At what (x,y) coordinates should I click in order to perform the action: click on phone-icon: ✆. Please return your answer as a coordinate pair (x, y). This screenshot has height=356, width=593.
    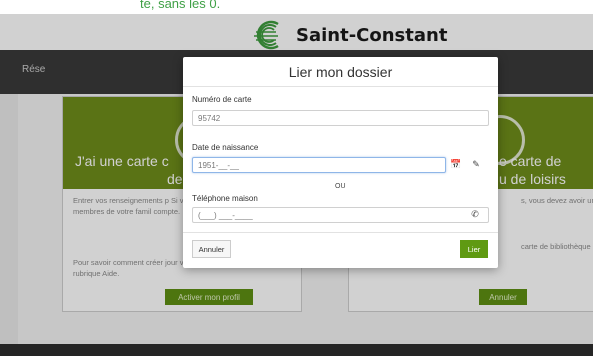
    Looking at the image, I should click on (475, 214).